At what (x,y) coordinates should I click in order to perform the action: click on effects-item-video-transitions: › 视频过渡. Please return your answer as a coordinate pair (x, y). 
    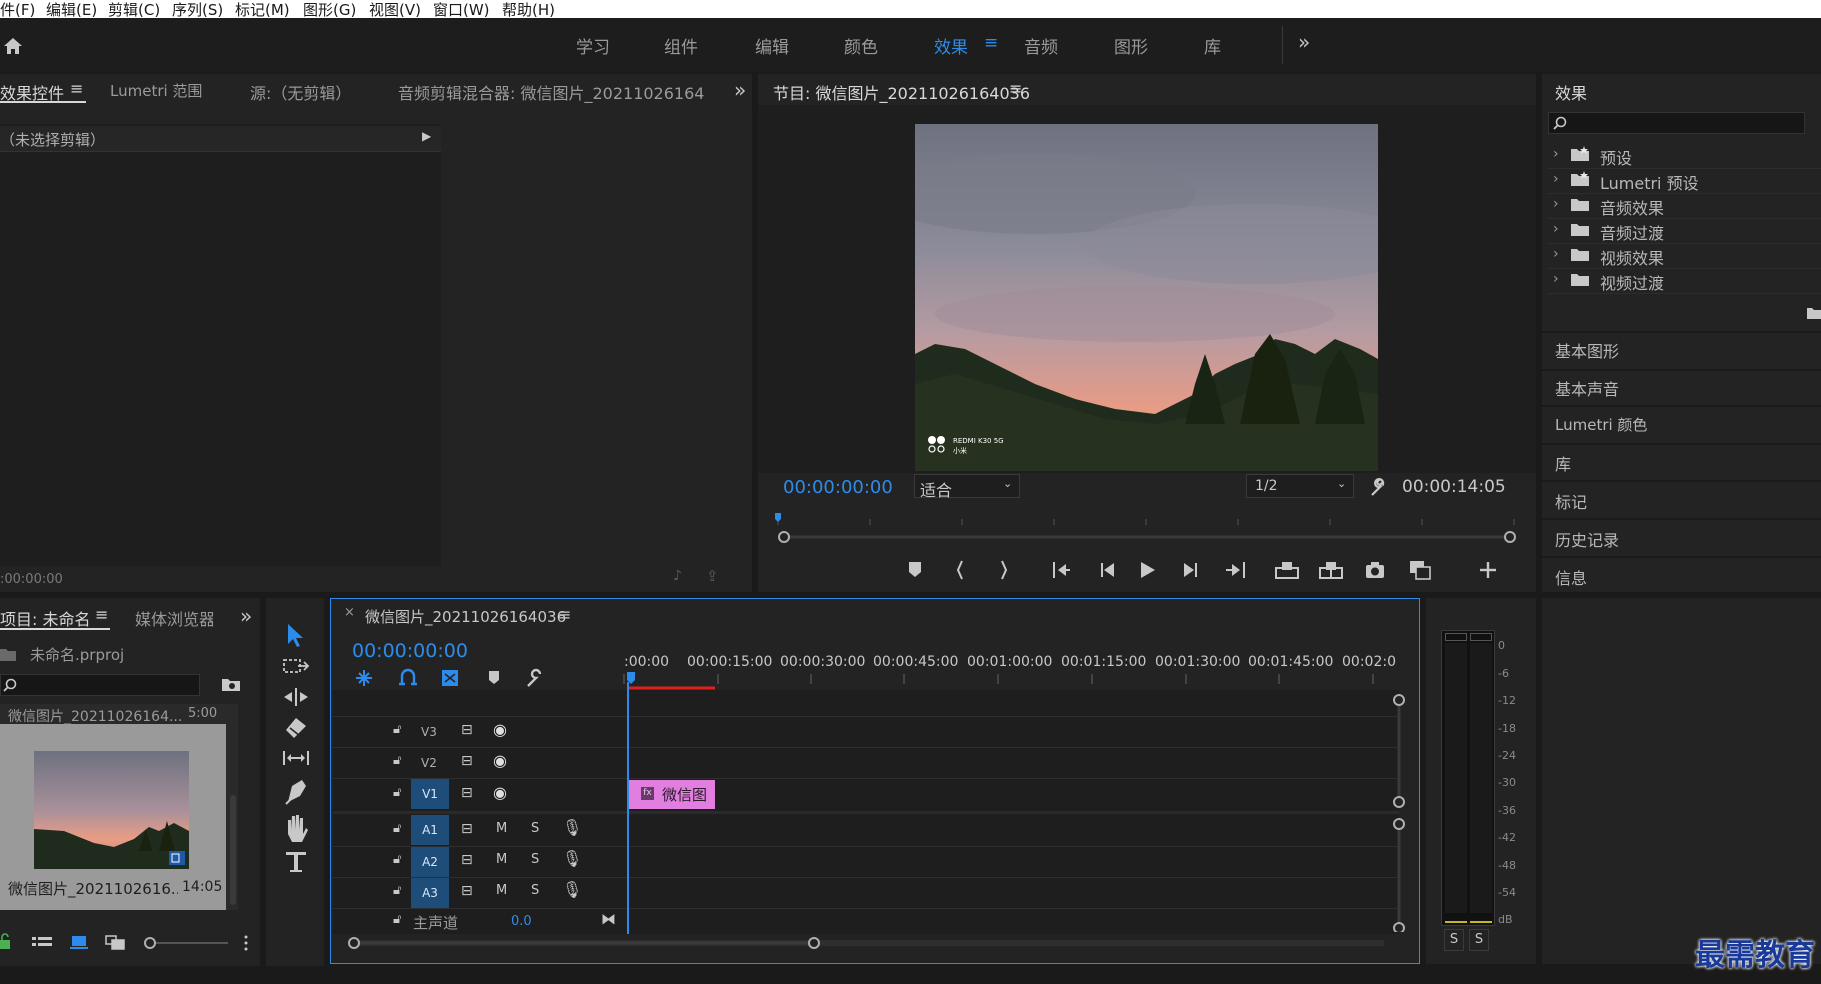
    Looking at the image, I should click on (1684, 281).